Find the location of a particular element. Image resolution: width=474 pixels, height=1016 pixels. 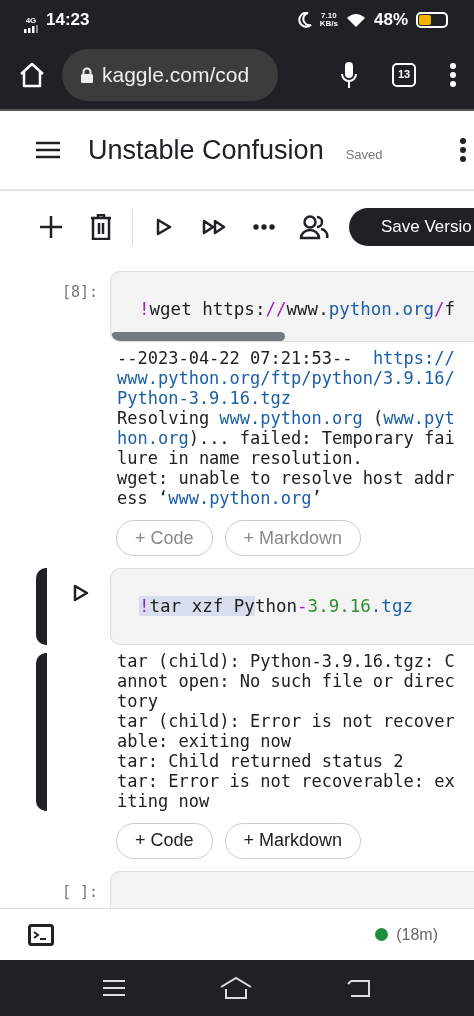

add-icon is located at coordinates (51, 227).